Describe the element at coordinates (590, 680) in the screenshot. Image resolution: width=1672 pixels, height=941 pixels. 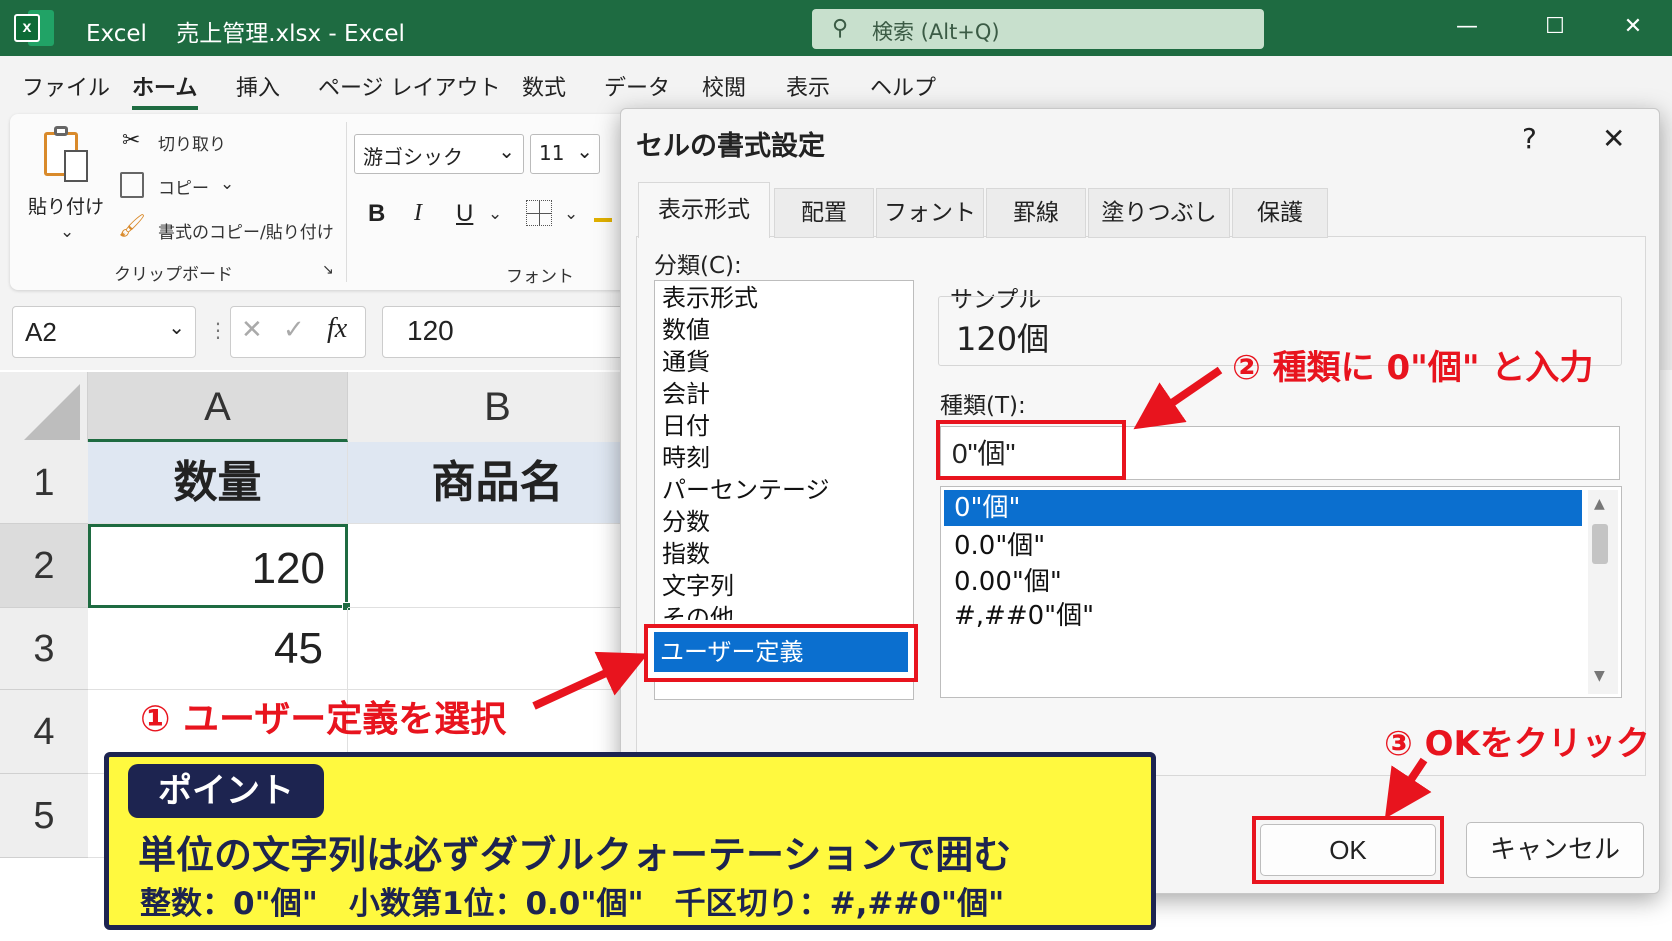
I see `arrow-step1` at that location.